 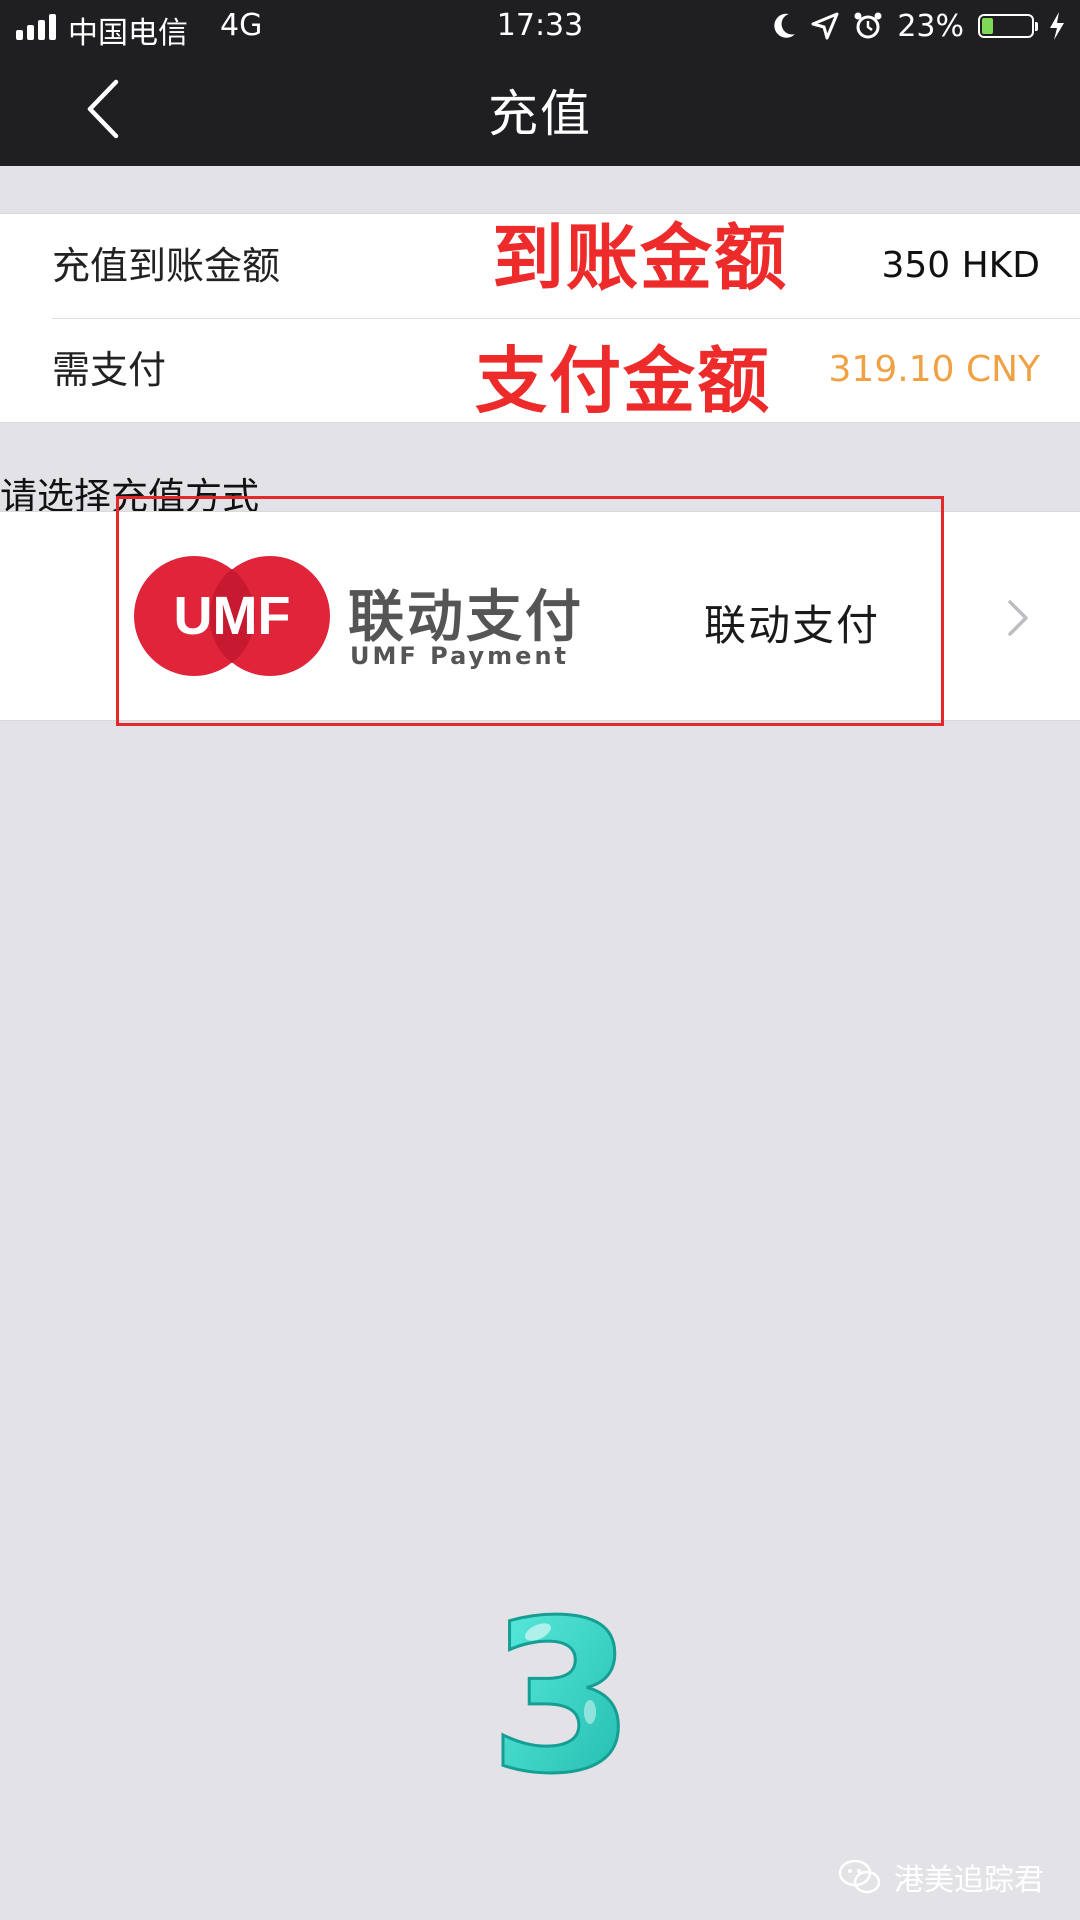 I want to click on battery-fill, so click(x=988, y=26).